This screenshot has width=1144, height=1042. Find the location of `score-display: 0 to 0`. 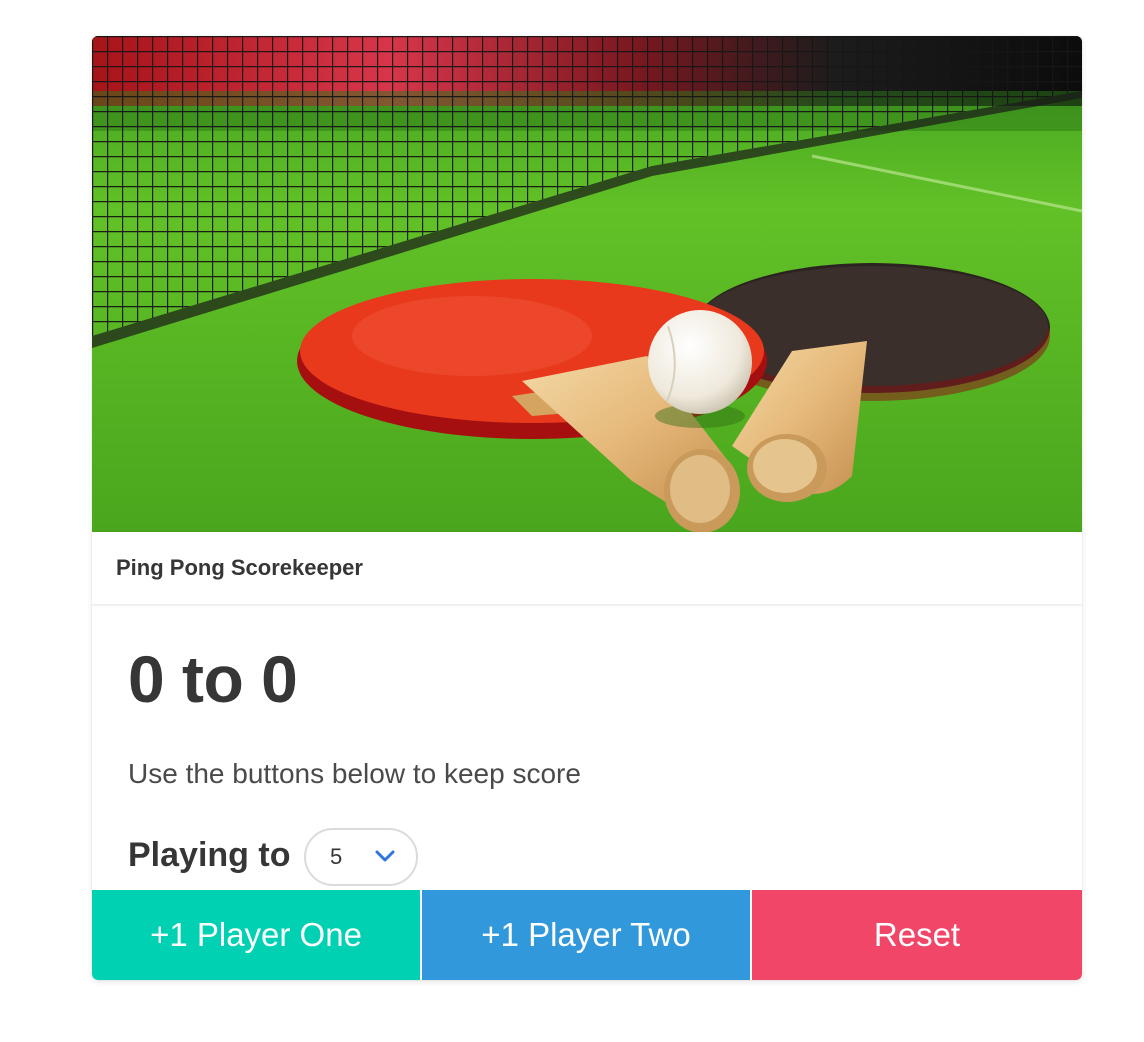

score-display: 0 to 0 is located at coordinates (213, 679).